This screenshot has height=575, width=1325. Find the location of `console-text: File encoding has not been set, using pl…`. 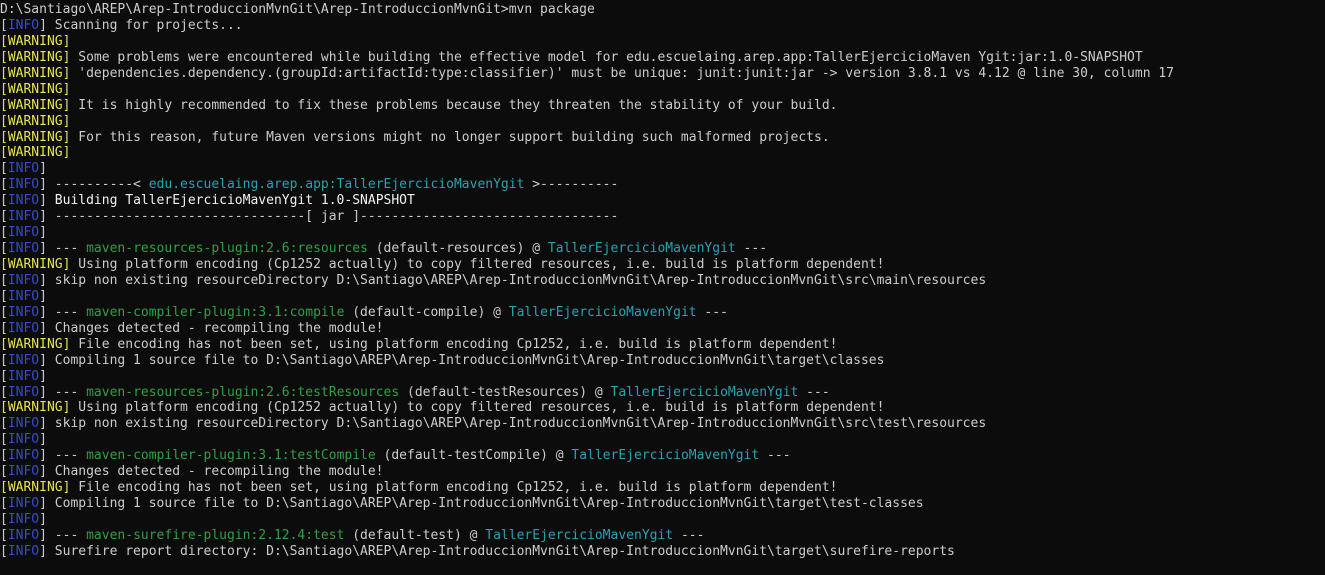

console-text: File encoding has not been set, using pl… is located at coordinates (454, 488).